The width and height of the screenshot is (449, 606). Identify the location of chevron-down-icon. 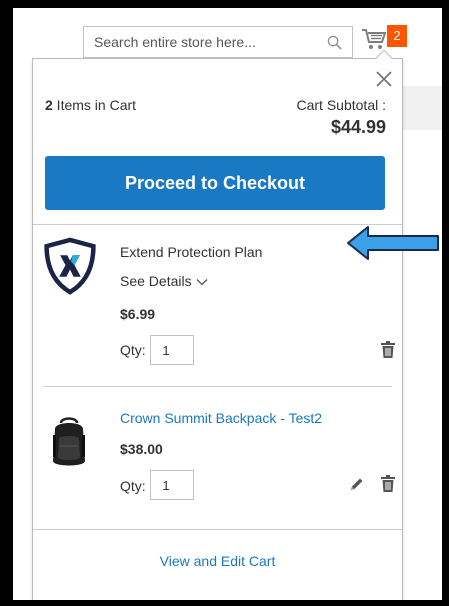
(202, 282).